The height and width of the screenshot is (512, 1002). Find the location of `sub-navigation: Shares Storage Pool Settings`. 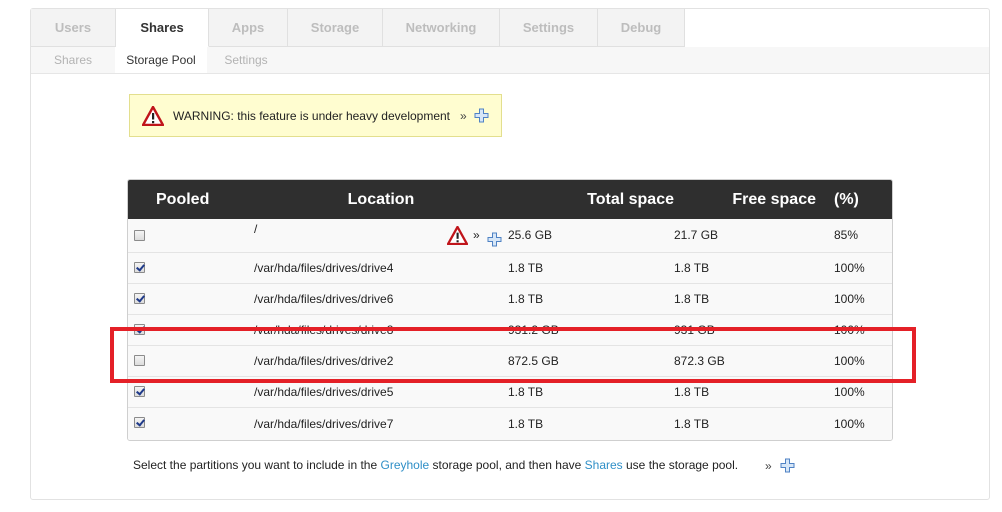

sub-navigation: Shares Storage Pool Settings is located at coordinates (510, 60).